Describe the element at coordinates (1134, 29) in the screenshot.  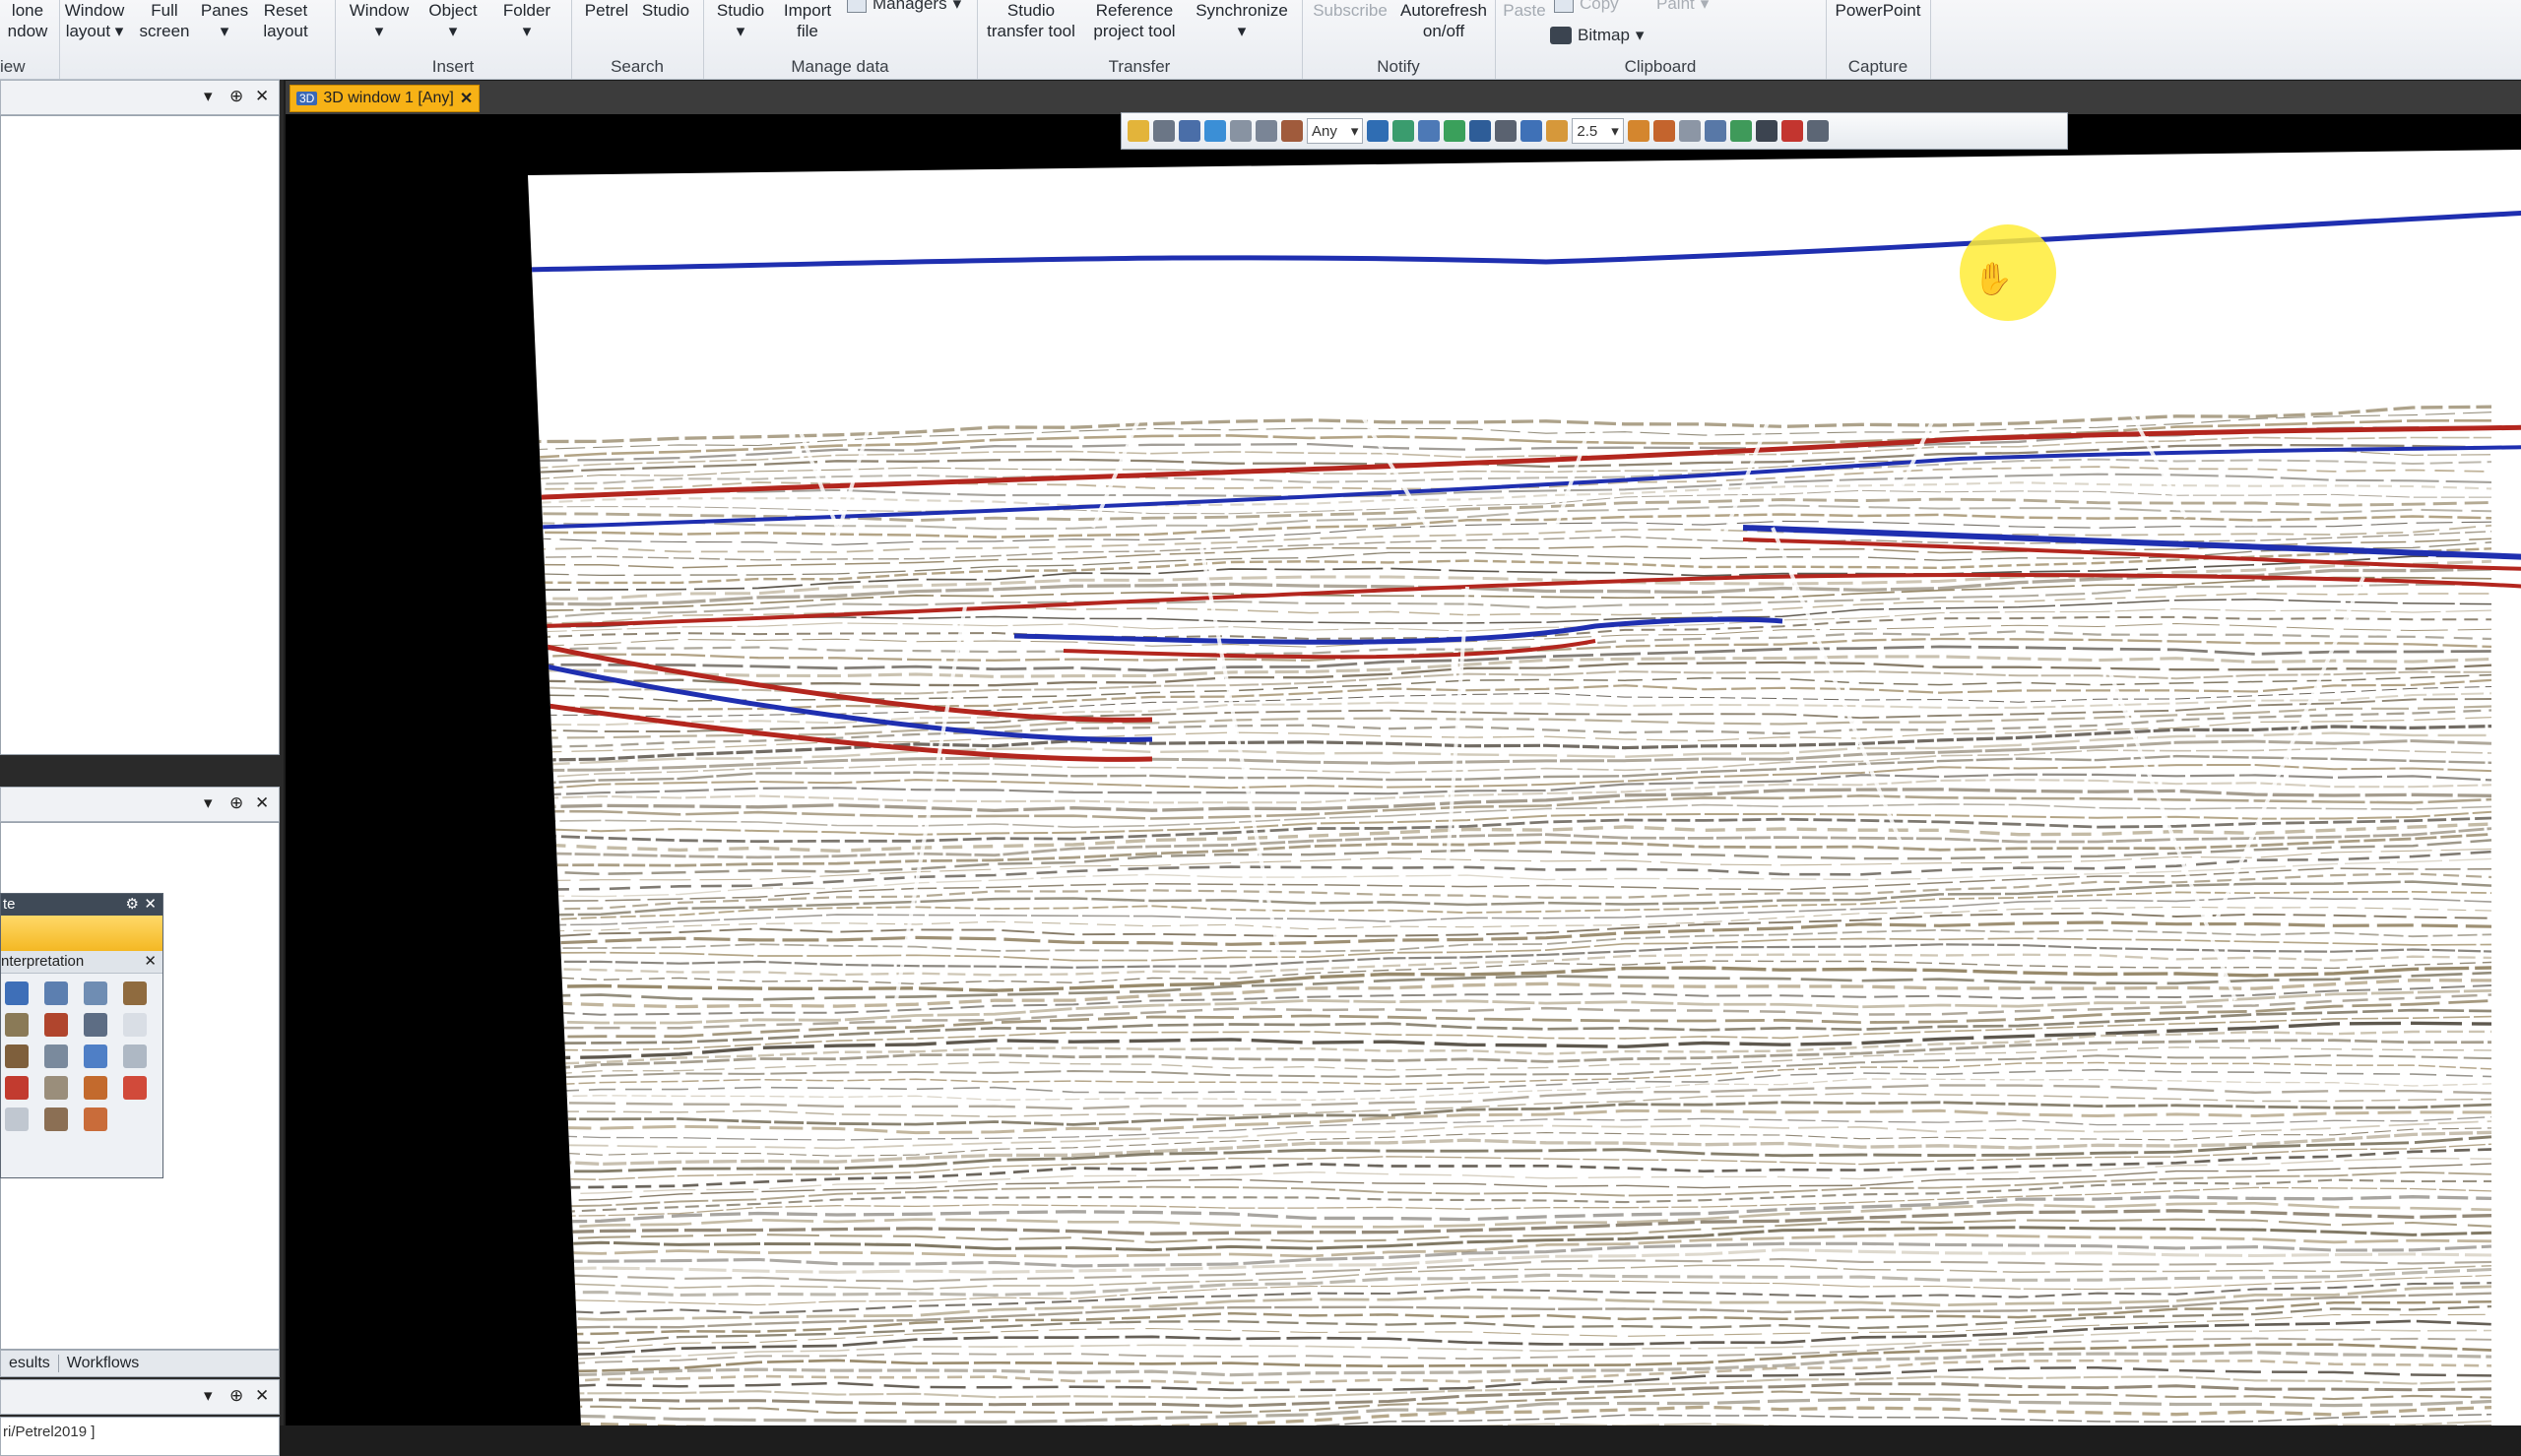
I see `reference-project-tool-button: Reference project tool` at that location.